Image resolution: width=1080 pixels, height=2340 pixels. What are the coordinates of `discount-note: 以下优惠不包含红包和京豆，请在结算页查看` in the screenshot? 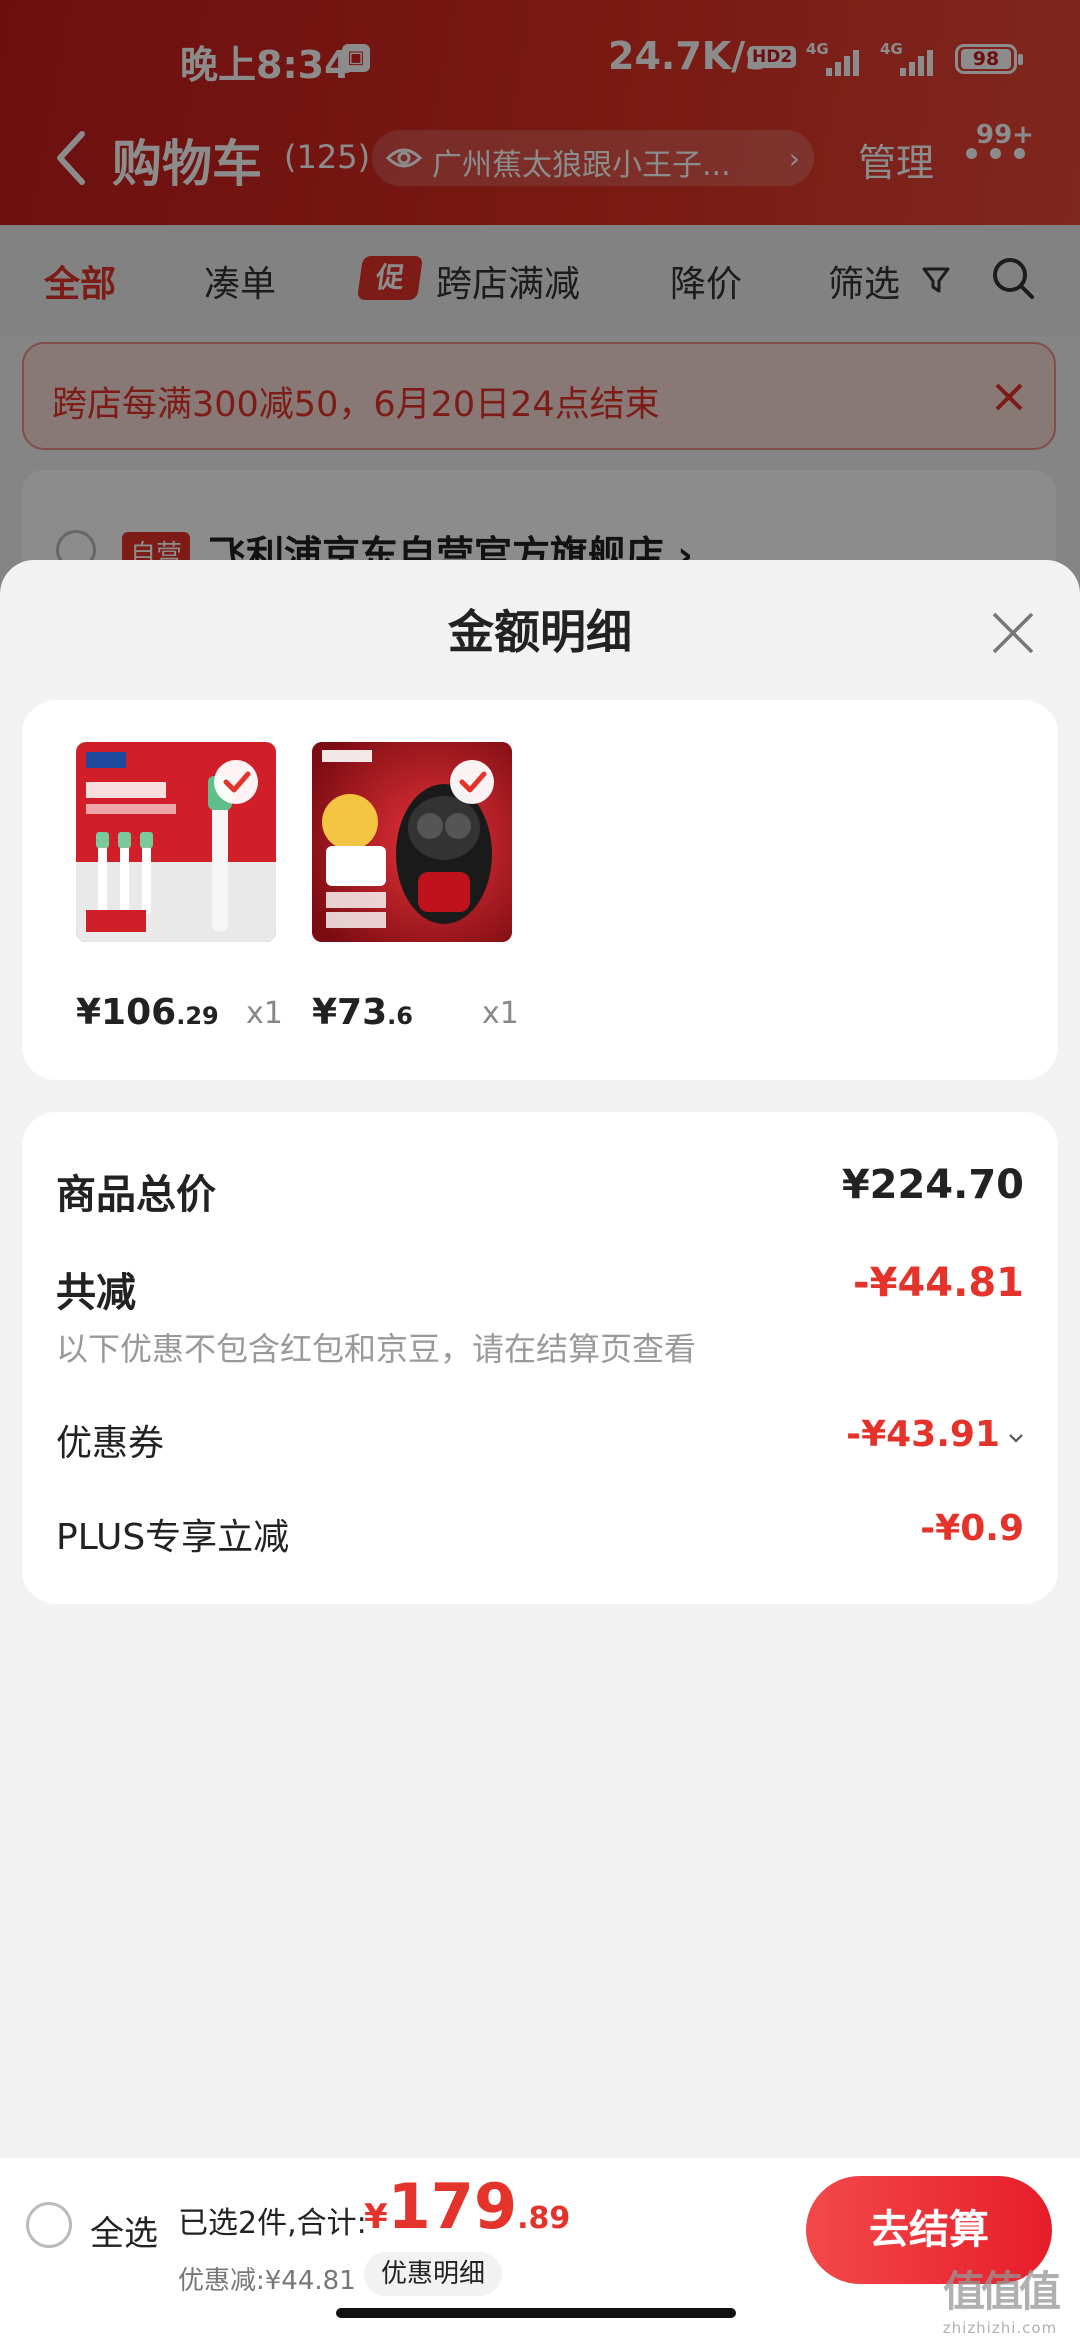 It's located at (376, 1349).